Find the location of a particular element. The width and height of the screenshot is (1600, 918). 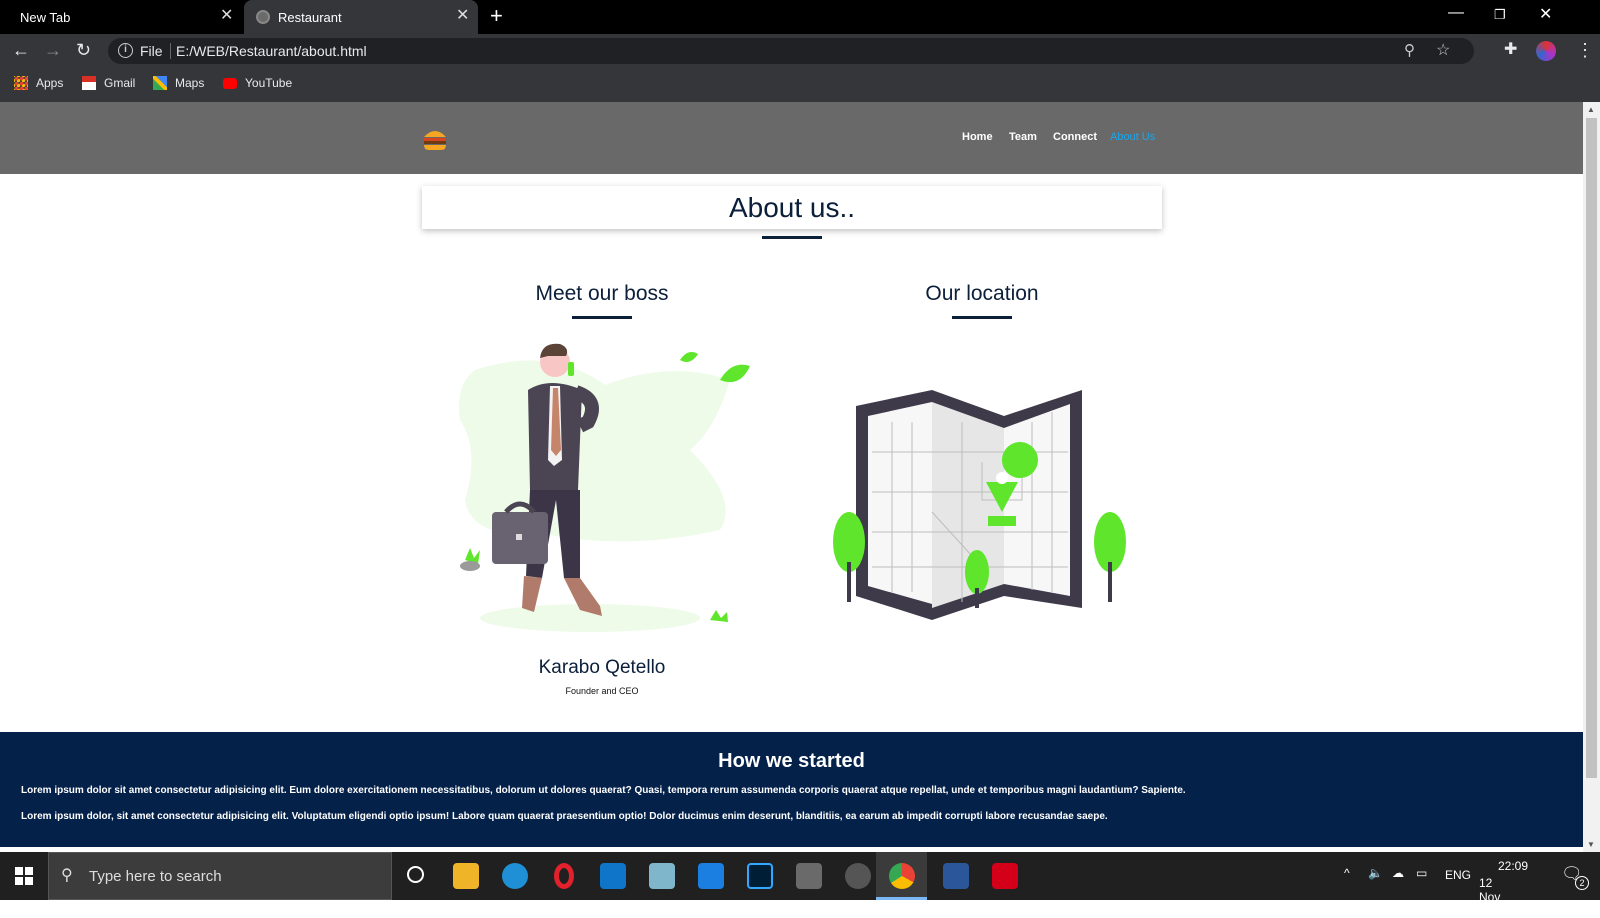

profile-avatar is located at coordinates (1546, 51).